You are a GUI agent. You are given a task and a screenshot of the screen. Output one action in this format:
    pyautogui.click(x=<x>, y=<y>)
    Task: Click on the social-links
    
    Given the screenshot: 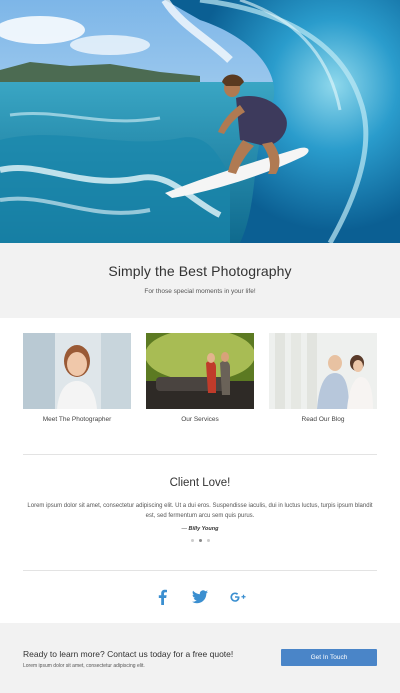 What is the action you would take?
    pyautogui.click(x=200, y=597)
    